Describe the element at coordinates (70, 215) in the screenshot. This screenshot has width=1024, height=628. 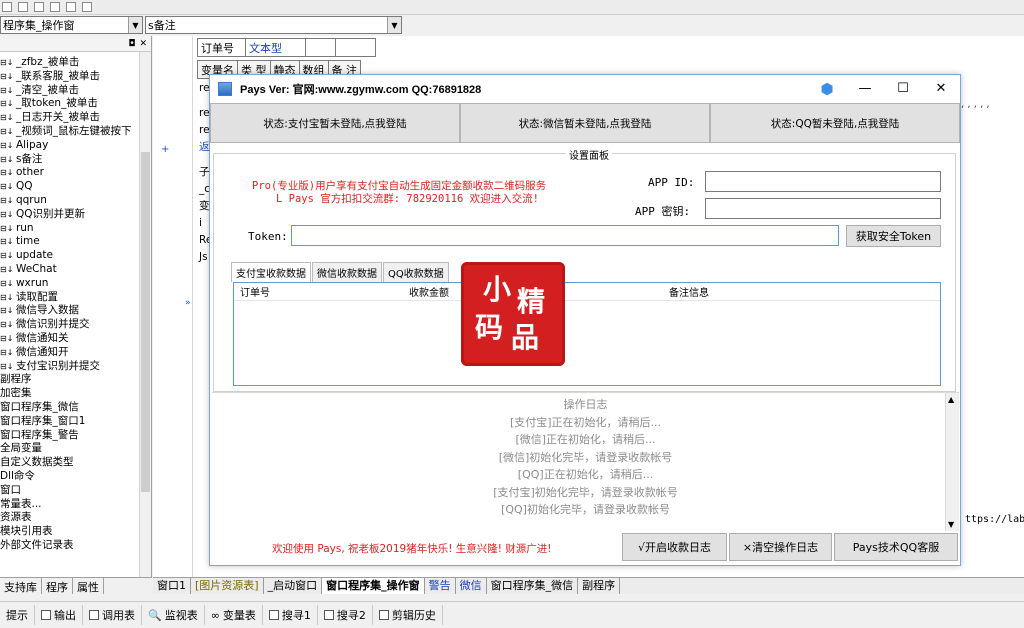
I see `tree-item: ⊟↓ QQ识别并更新` at that location.